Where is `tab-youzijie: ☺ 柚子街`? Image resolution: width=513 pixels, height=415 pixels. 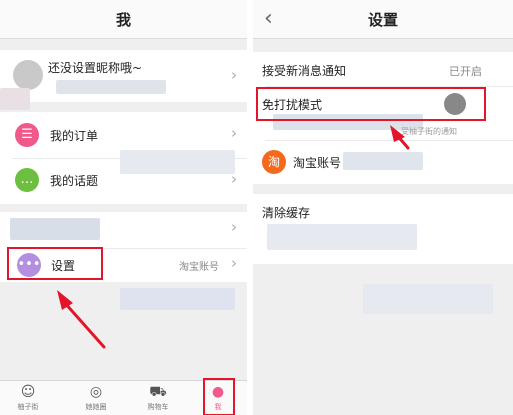 tab-youzijie: ☺ 柚子街 is located at coordinates (28, 398).